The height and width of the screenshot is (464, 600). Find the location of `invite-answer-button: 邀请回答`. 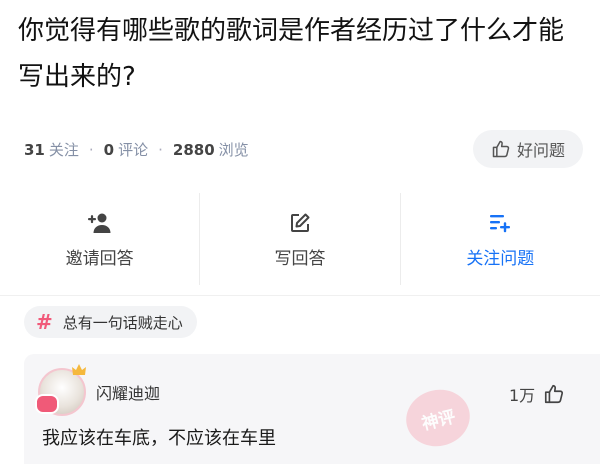

invite-answer-button: 邀请回答 is located at coordinates (100, 239).